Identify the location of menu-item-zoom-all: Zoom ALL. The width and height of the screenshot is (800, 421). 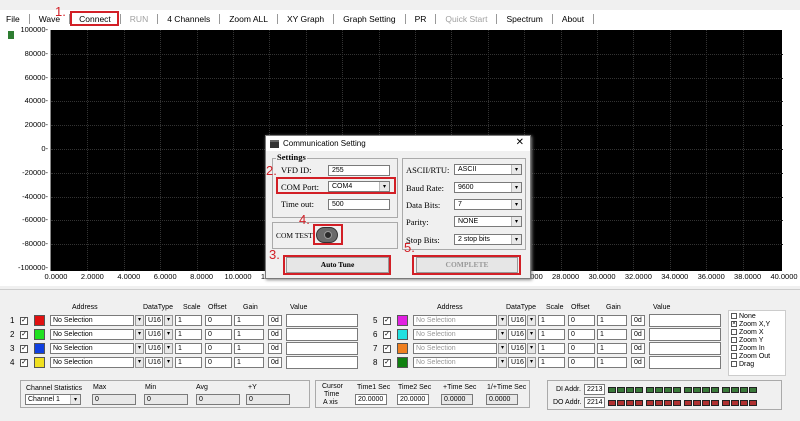
(249, 19).